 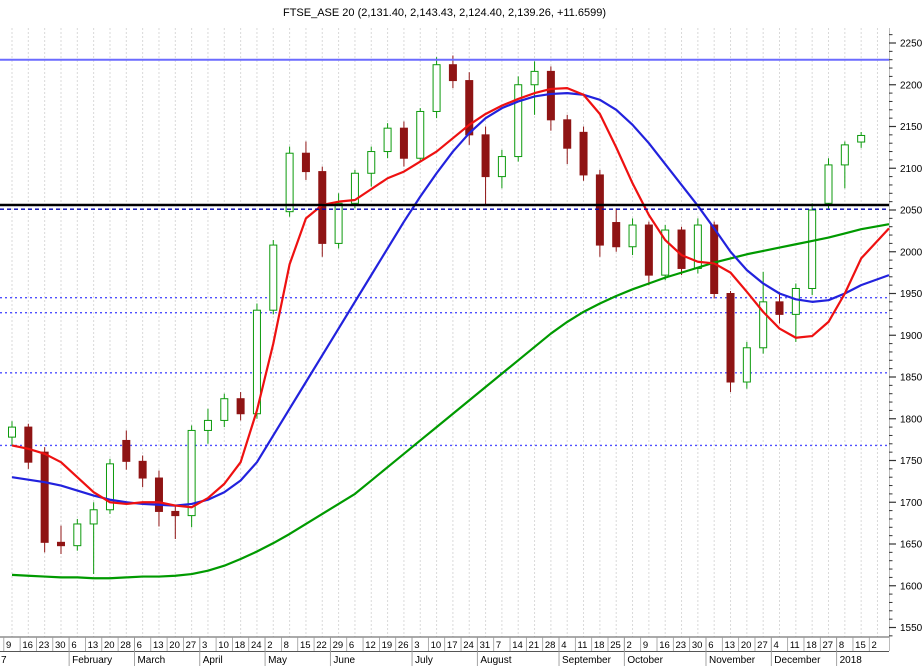 What do you see at coordinates (495, 660) in the screenshot?
I see `month-label: August` at bounding box center [495, 660].